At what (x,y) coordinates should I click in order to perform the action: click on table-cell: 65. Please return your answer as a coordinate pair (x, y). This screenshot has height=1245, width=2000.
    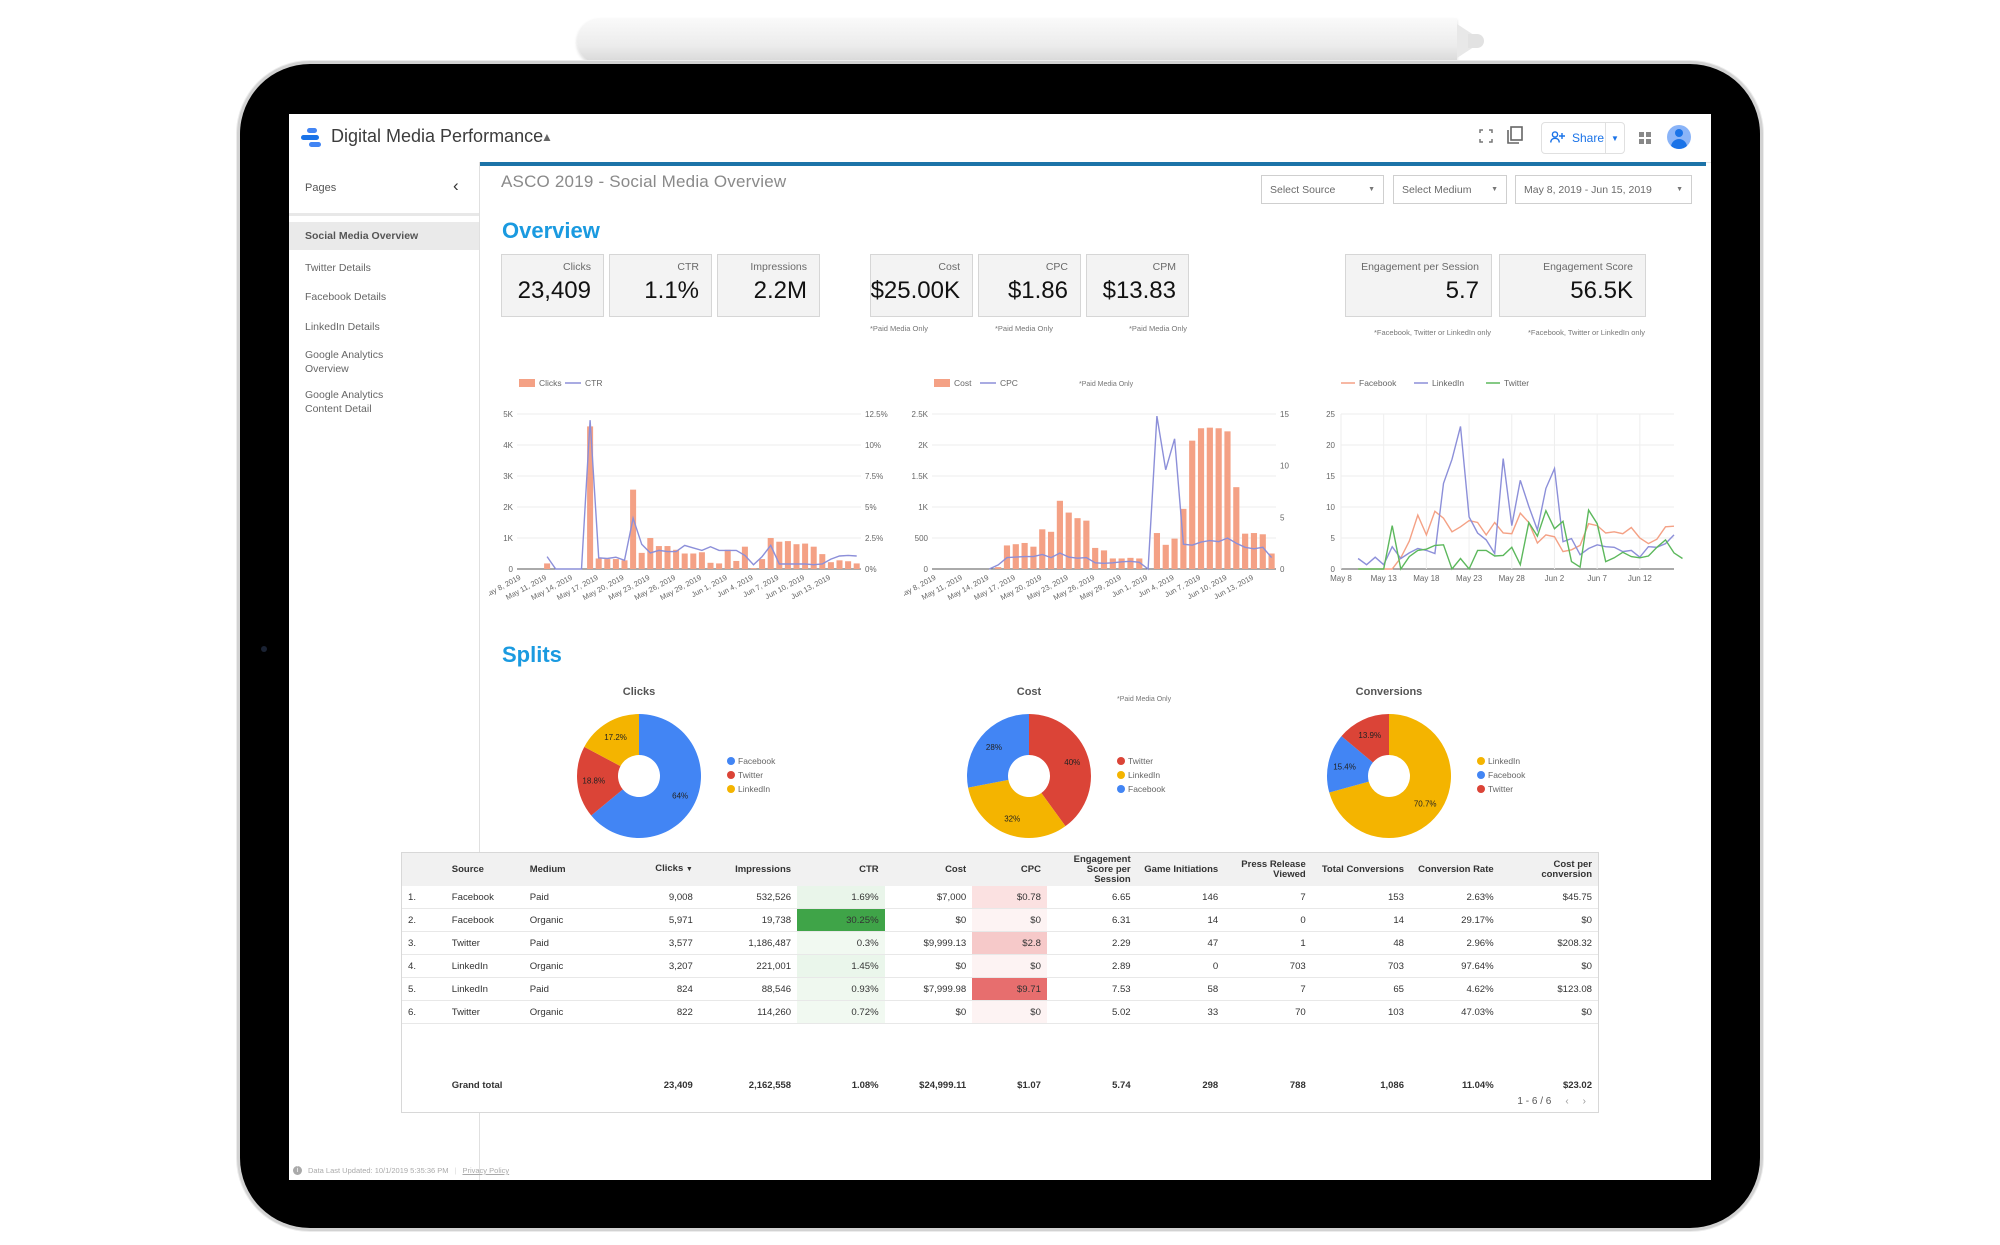
    Looking at the image, I should click on (1360, 989).